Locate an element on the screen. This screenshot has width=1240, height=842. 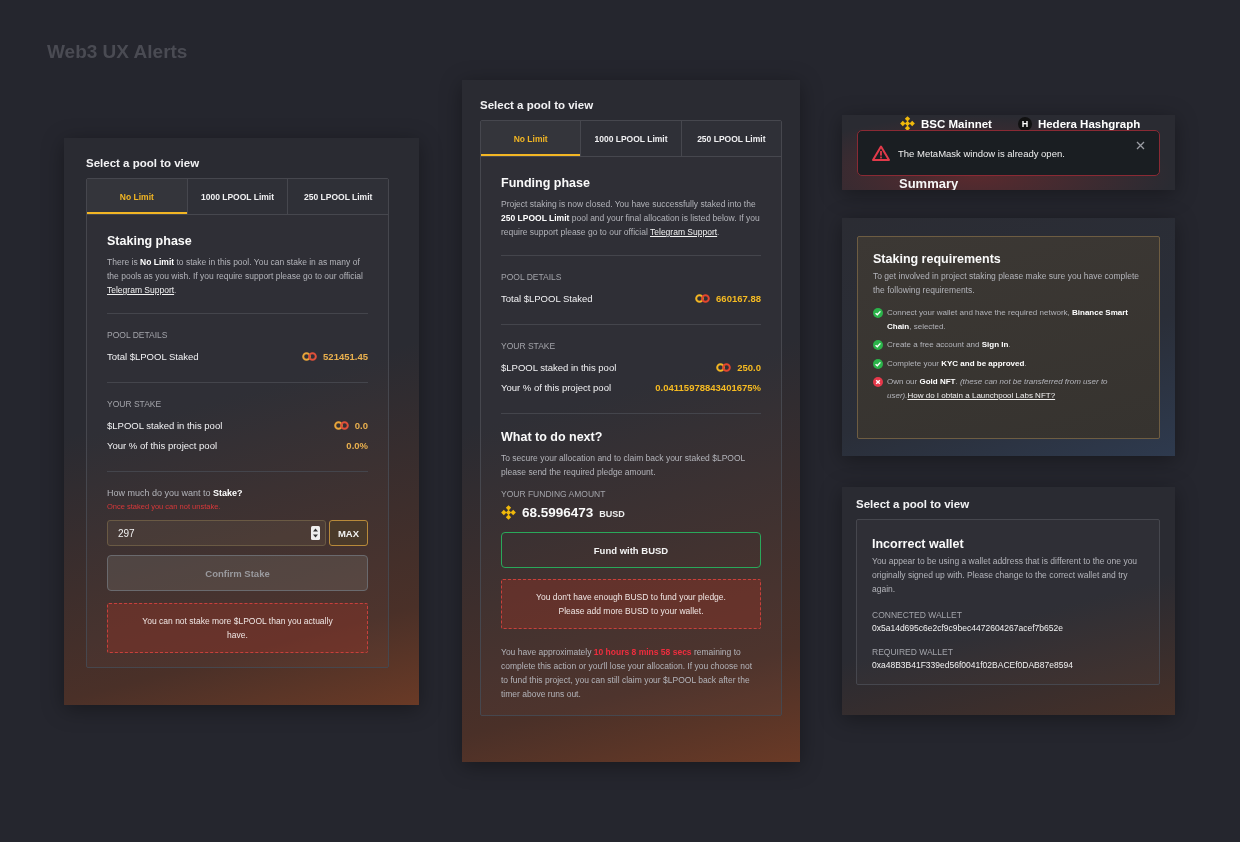
network-badge: H is located at coordinates (1024, 123).